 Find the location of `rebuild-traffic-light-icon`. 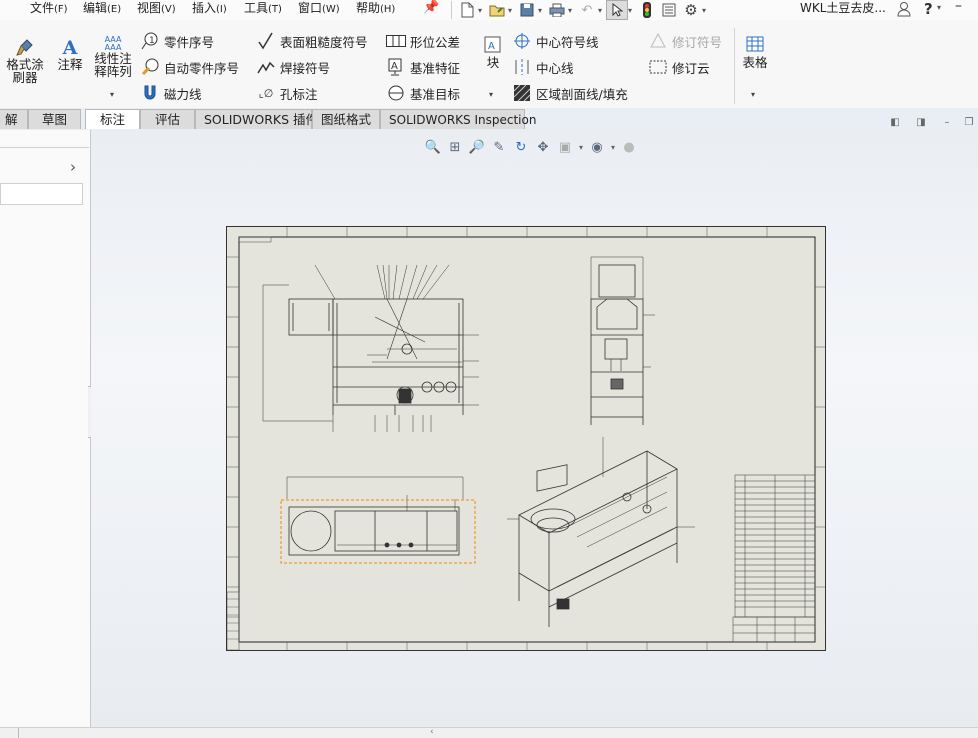

rebuild-traffic-light-icon is located at coordinates (647, 10).